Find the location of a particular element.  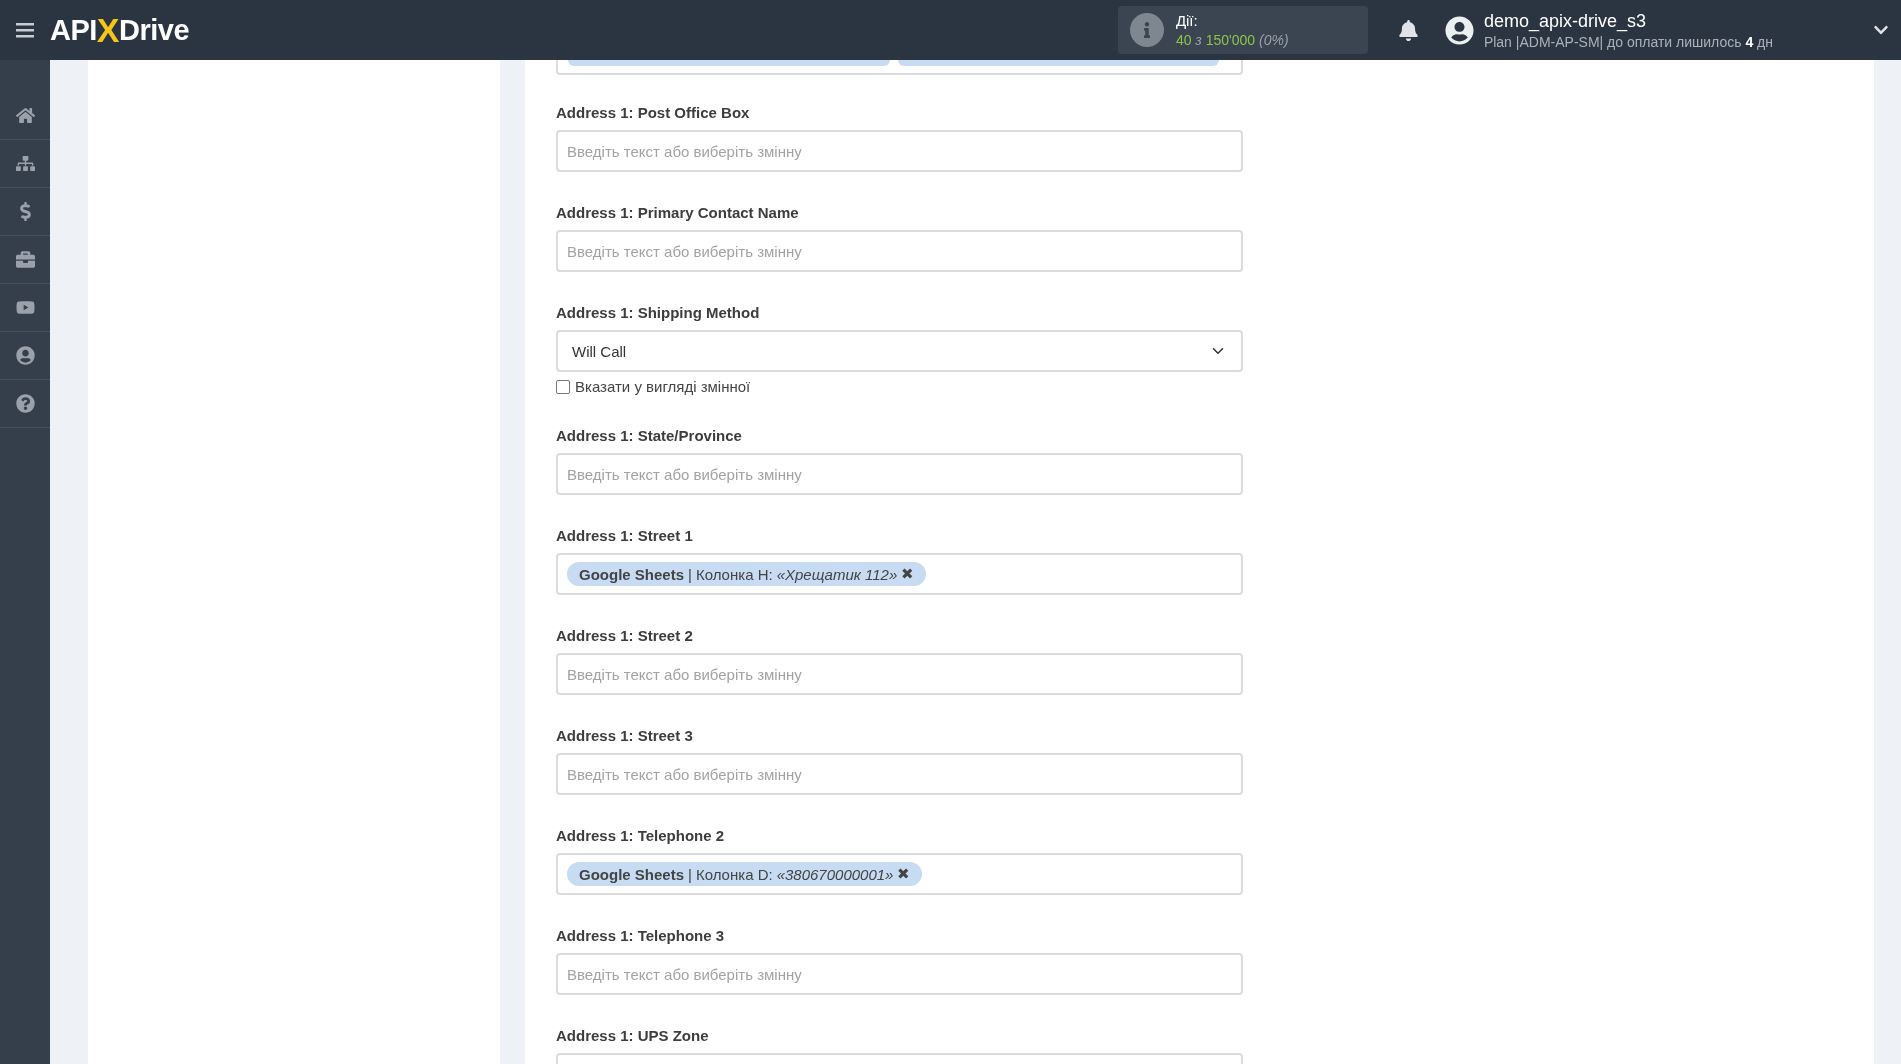

variable-tag: Google Sheets | Колонка D: «380670000001» ✖ is located at coordinates (745, 874).